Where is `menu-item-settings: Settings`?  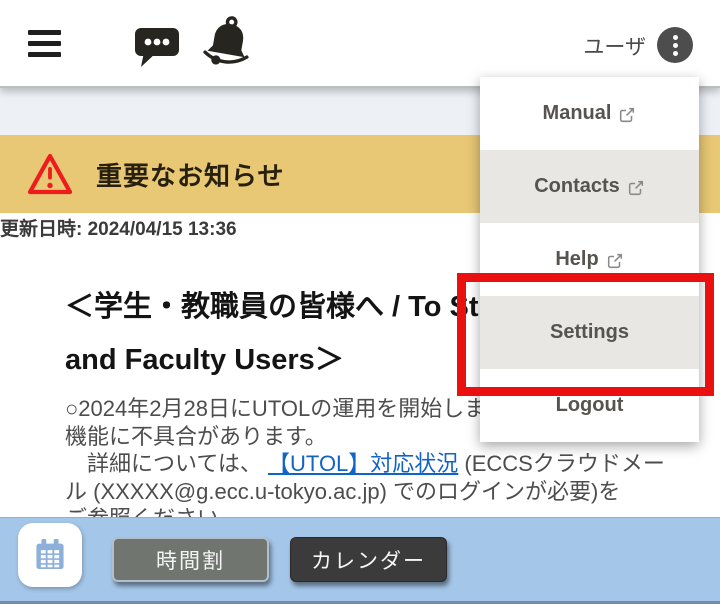 menu-item-settings: Settings is located at coordinates (589, 332).